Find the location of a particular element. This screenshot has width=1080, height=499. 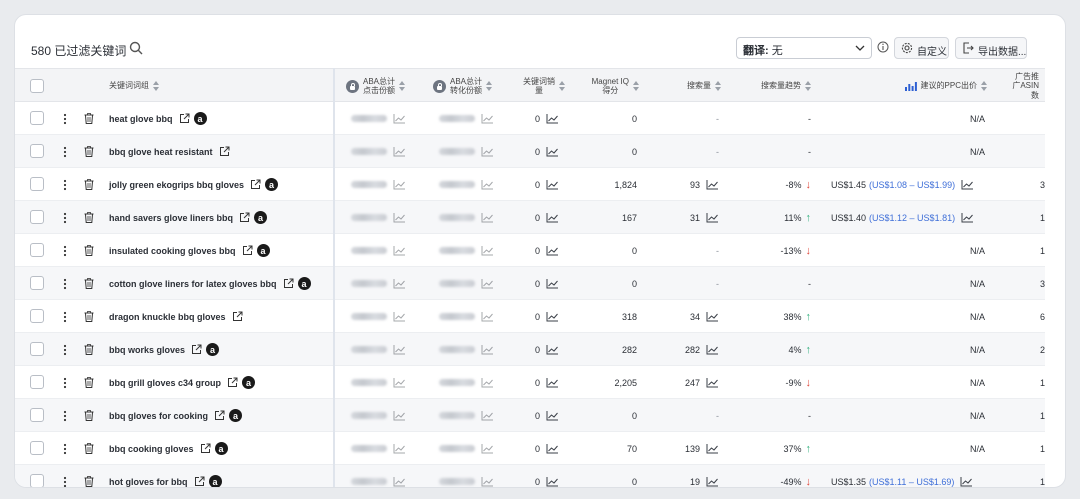

column-keyword-sales: 关键词销量 is located at coordinates (538, 86).